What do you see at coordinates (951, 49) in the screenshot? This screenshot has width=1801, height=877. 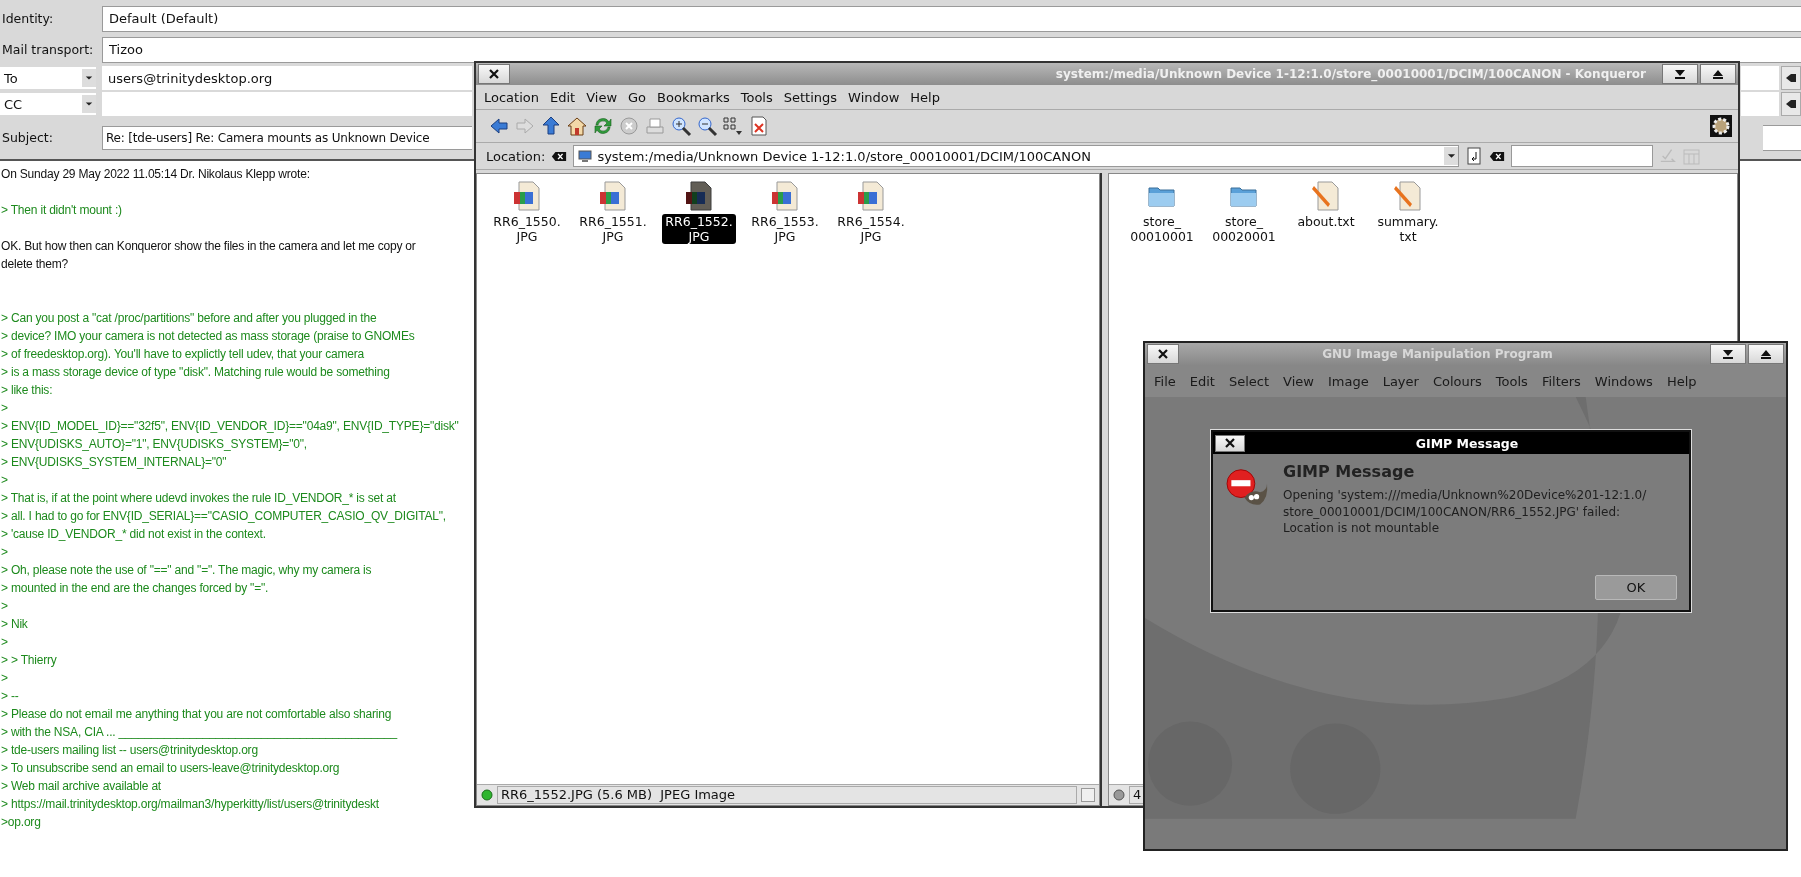 I see `mail-transport-field: Tizoo` at bounding box center [951, 49].